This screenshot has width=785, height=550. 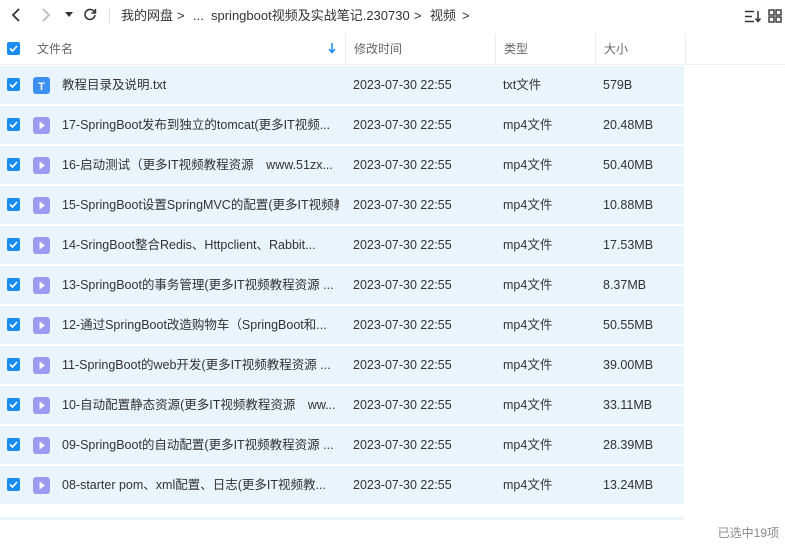 What do you see at coordinates (640, 49) in the screenshot?
I see `column-header-size: 大小` at bounding box center [640, 49].